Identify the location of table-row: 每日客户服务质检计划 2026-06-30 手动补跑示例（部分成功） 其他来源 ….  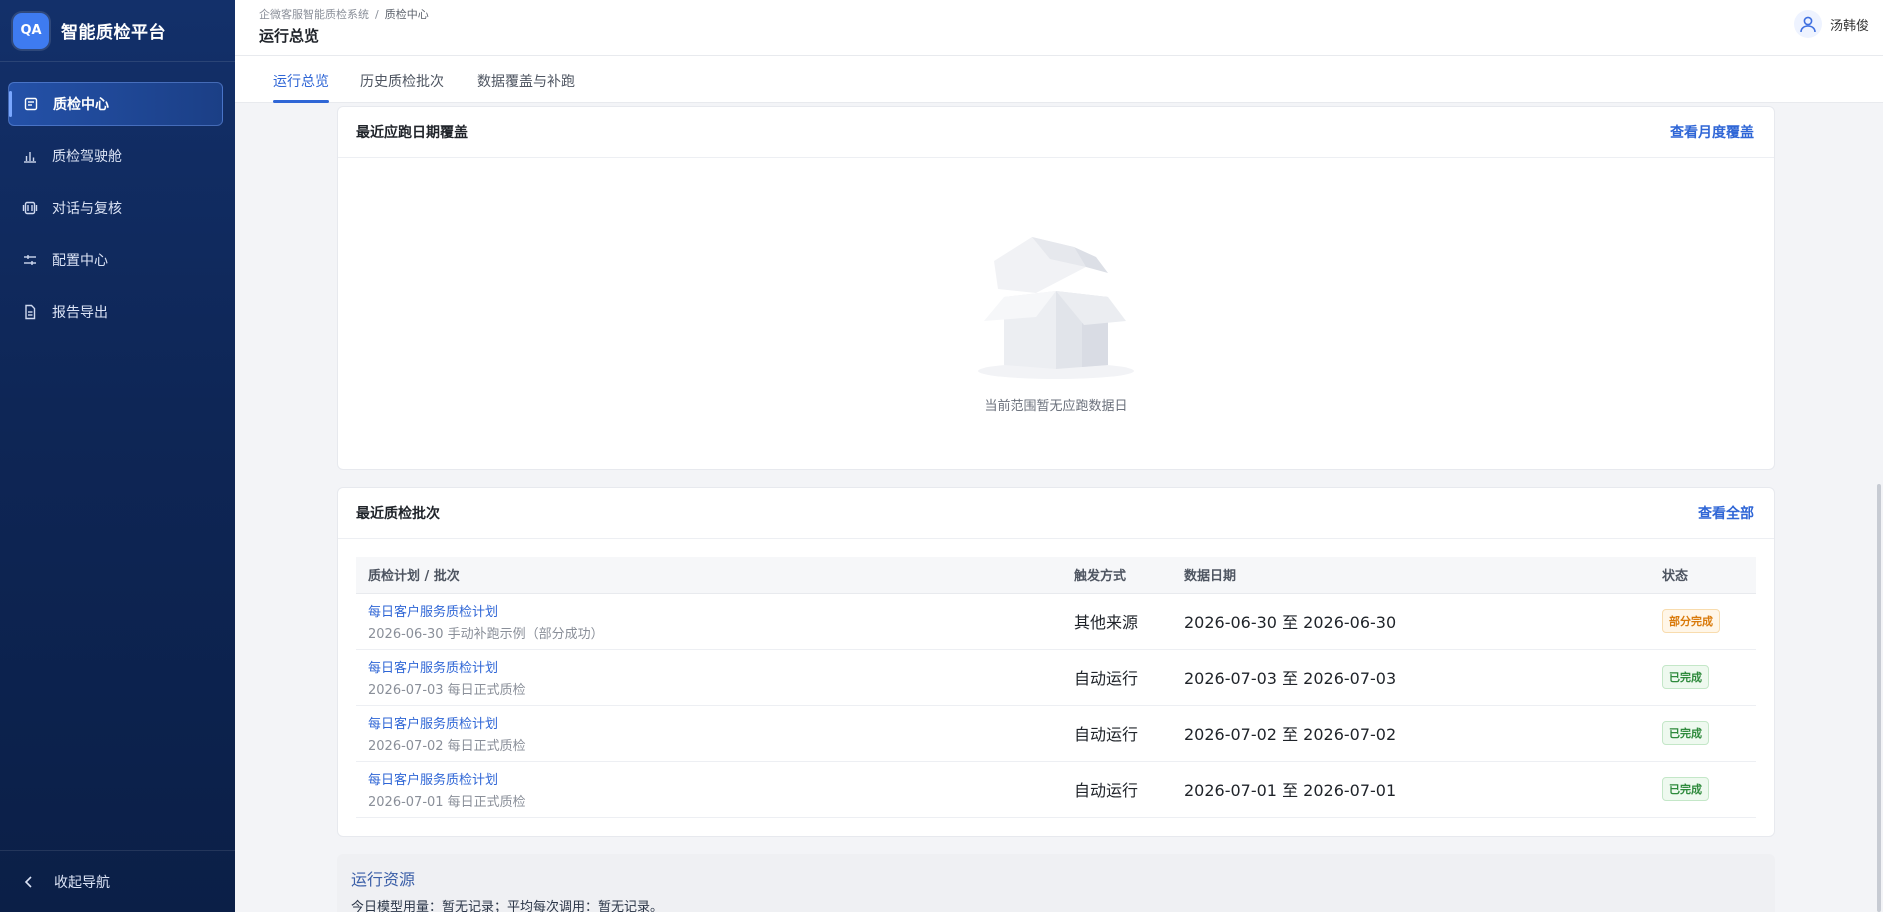
(1056, 621).